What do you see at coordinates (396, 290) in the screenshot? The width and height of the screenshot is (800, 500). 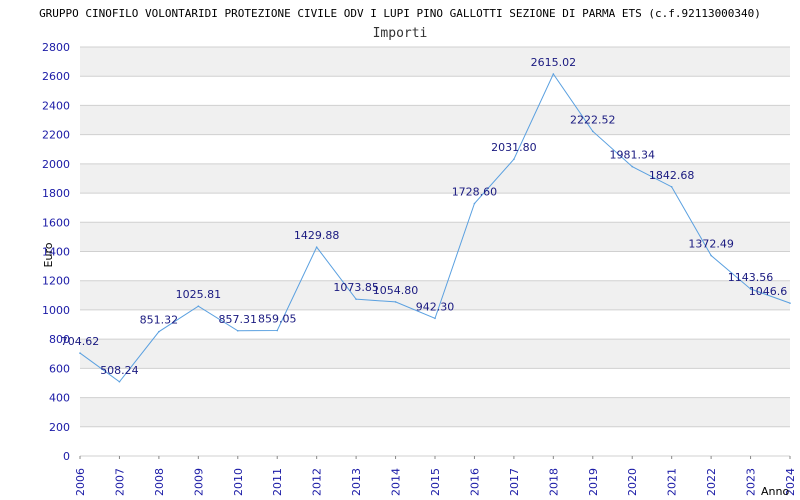 I see `data-label: 1054.80` at bounding box center [396, 290].